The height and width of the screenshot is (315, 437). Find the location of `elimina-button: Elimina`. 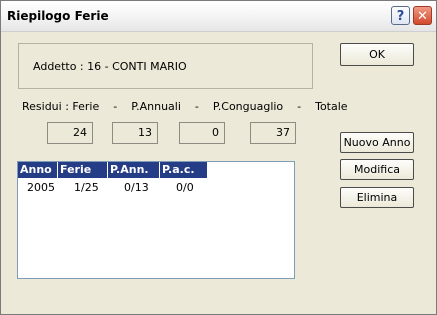

elimina-button: Elimina is located at coordinates (377, 197).